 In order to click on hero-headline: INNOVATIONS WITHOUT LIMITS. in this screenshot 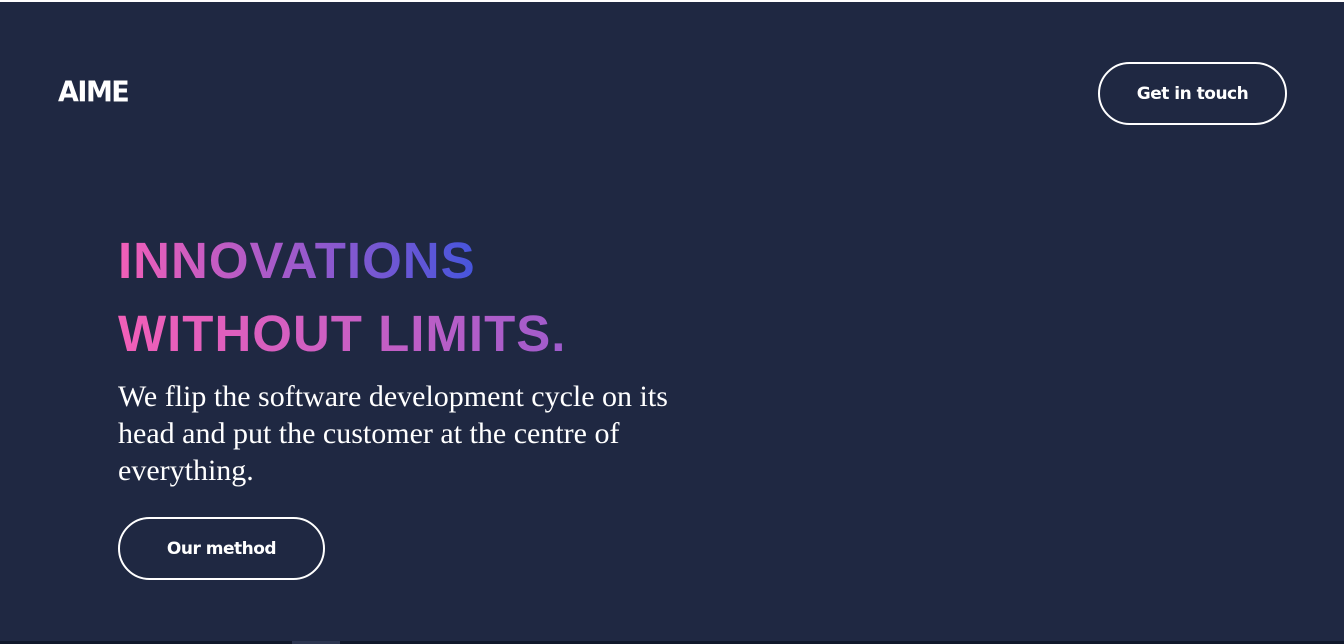, I will do `click(342, 297)`.